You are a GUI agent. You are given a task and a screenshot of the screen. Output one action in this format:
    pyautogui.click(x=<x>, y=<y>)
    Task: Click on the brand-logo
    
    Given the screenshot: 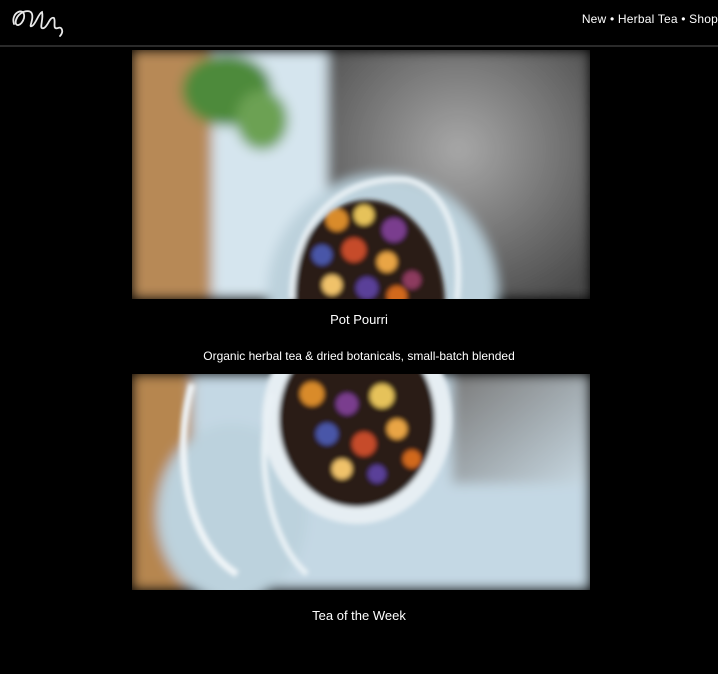 What is the action you would take?
    pyautogui.click(x=39, y=20)
    